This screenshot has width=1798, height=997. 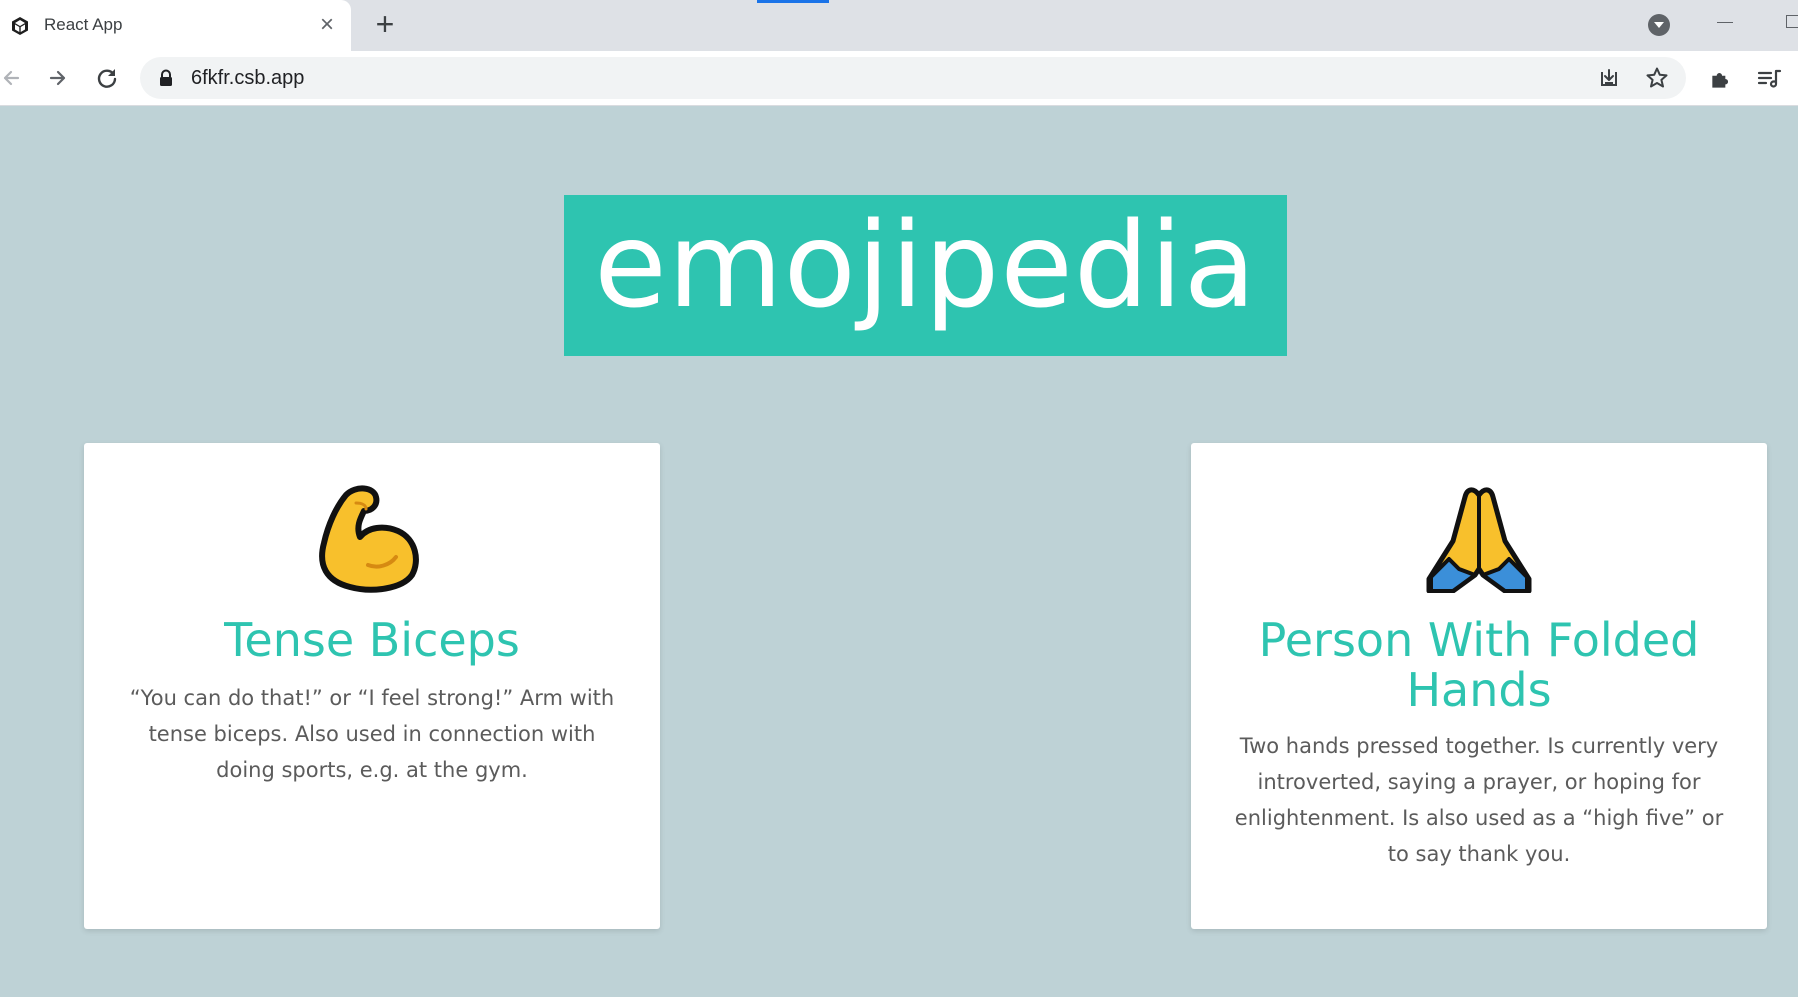 I want to click on browser-tab: React App ×, so click(x=175, y=25).